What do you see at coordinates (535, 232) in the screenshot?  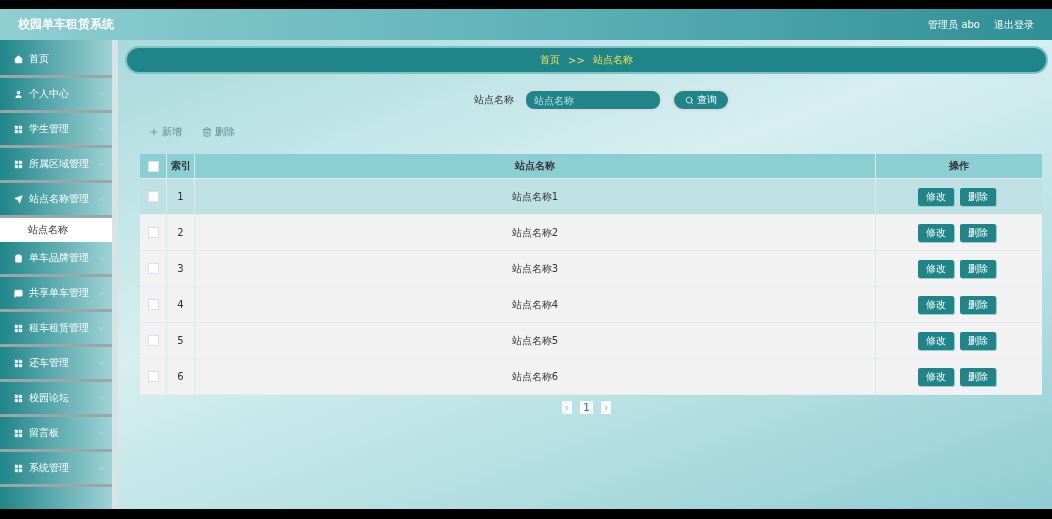 I see `table-cell: 站点名称2` at bounding box center [535, 232].